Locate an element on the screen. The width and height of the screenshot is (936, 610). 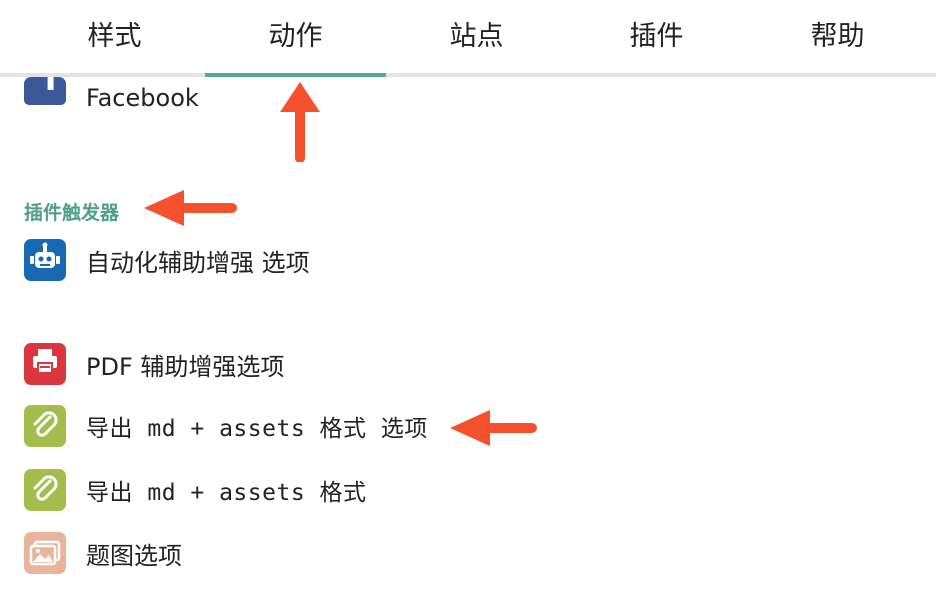
pdf-printer-icon is located at coordinates (45, 364).